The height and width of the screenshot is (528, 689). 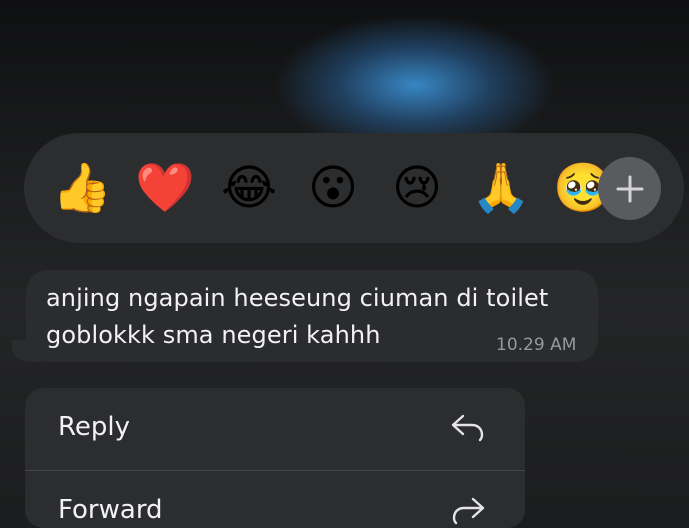 I want to click on add-reaction-button, so click(x=629, y=188).